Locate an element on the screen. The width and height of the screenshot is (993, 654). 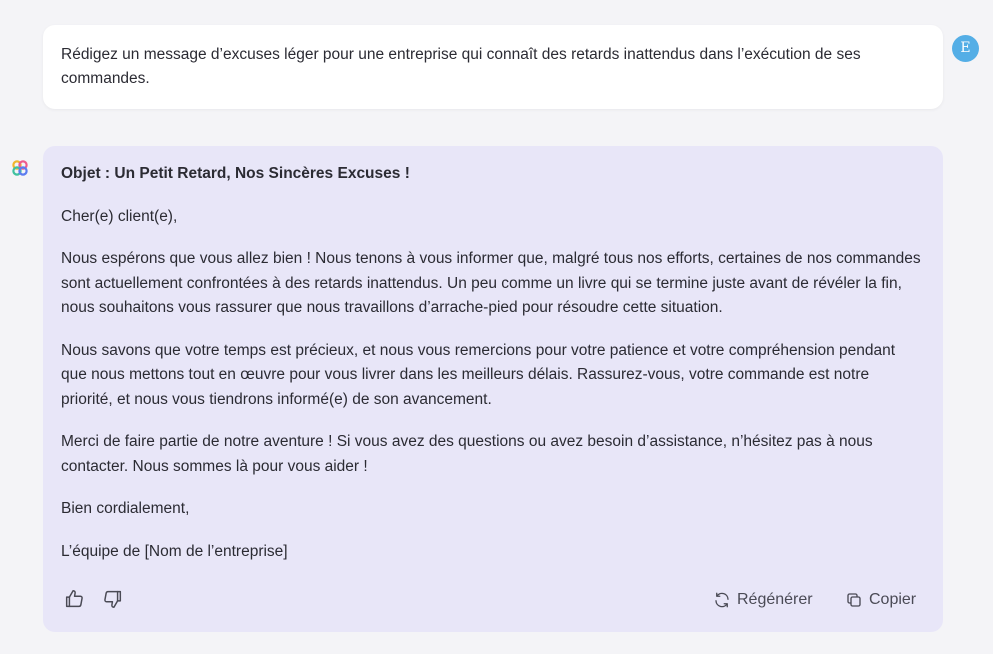
regenerate-button: Régénérer is located at coordinates (763, 600).